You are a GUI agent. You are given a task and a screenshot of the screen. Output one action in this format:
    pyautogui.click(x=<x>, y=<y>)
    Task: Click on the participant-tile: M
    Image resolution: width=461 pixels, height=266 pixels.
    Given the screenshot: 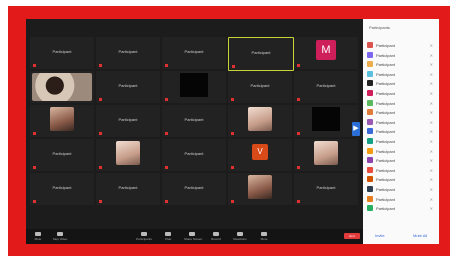 What is the action you would take?
    pyautogui.click(x=326, y=53)
    